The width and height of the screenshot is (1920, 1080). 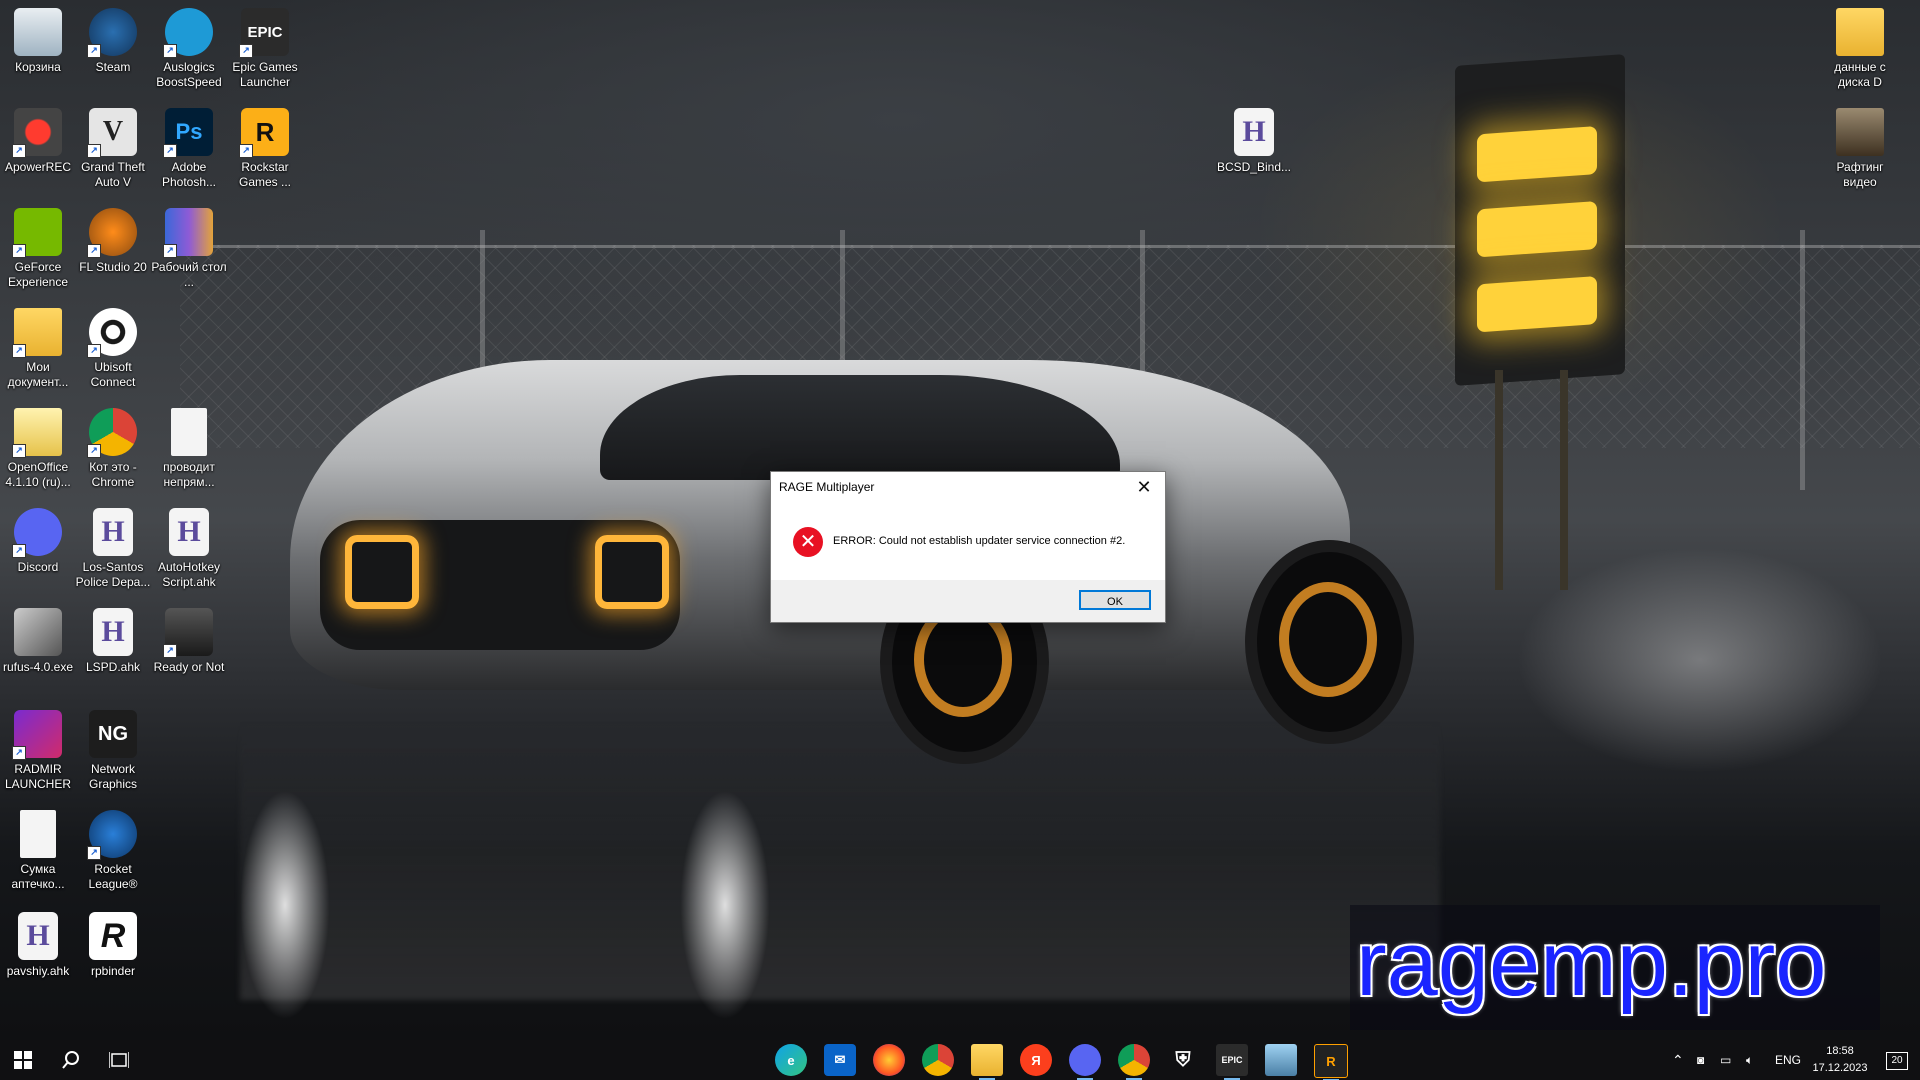 I want to click on desktop-icon-steam: ↗ Steam, so click(x=113, y=41).